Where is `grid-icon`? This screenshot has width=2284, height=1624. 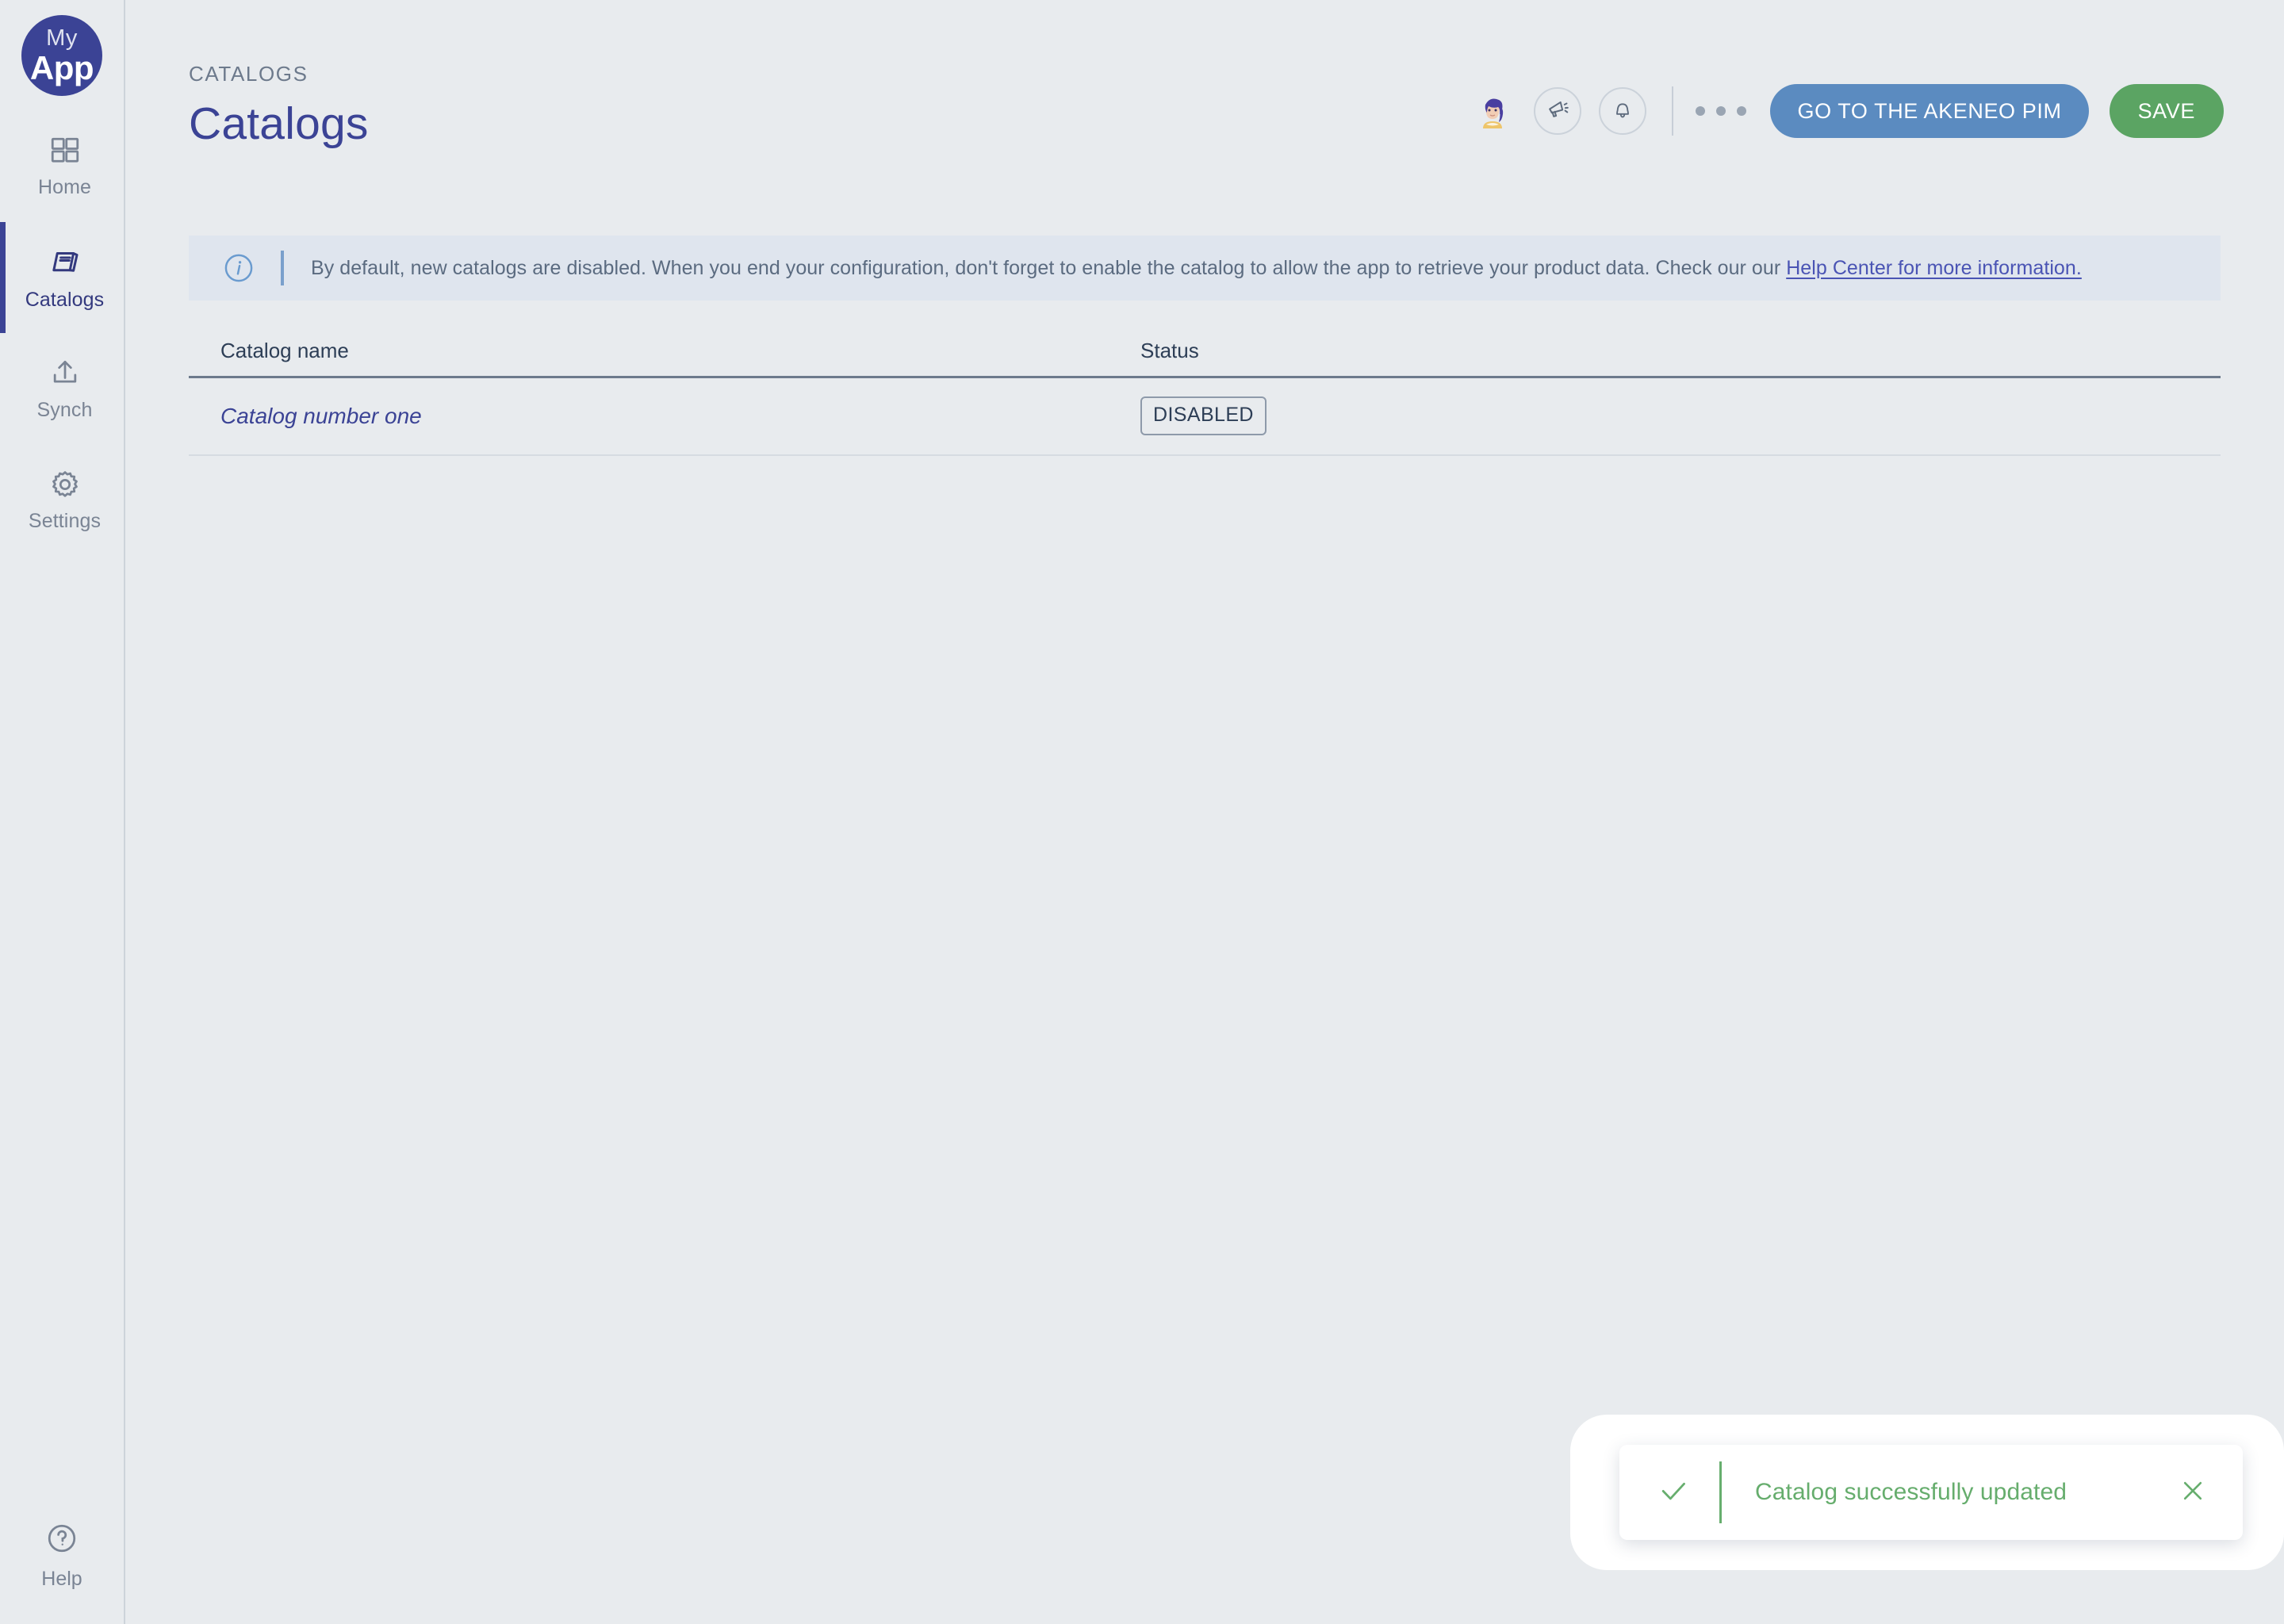 grid-icon is located at coordinates (65, 151).